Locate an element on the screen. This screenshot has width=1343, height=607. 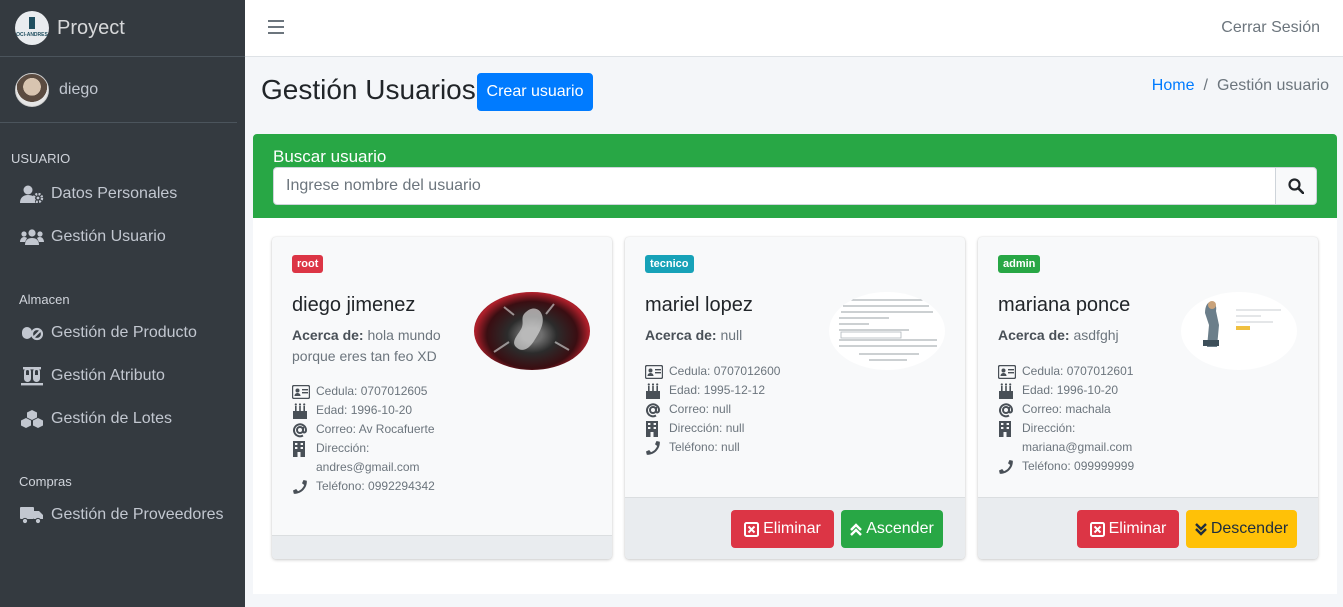
menu-toggle-icon is located at coordinates (276, 27).